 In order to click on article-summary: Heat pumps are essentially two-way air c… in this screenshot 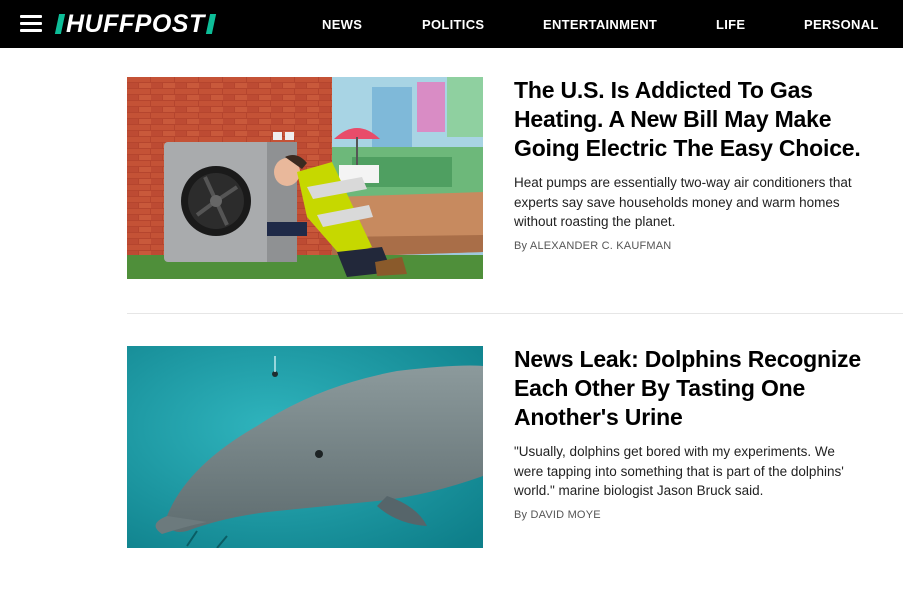, I will do `click(683, 202)`.